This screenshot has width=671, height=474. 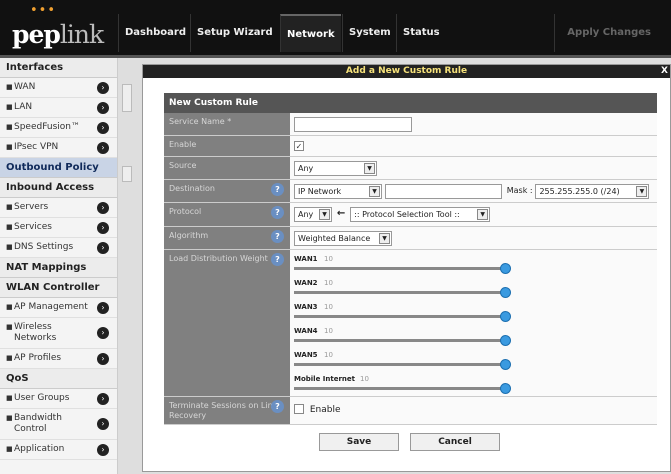 I want to click on sidebar-item-ipsec: ■ IPsec VPN ›, so click(x=58, y=148).